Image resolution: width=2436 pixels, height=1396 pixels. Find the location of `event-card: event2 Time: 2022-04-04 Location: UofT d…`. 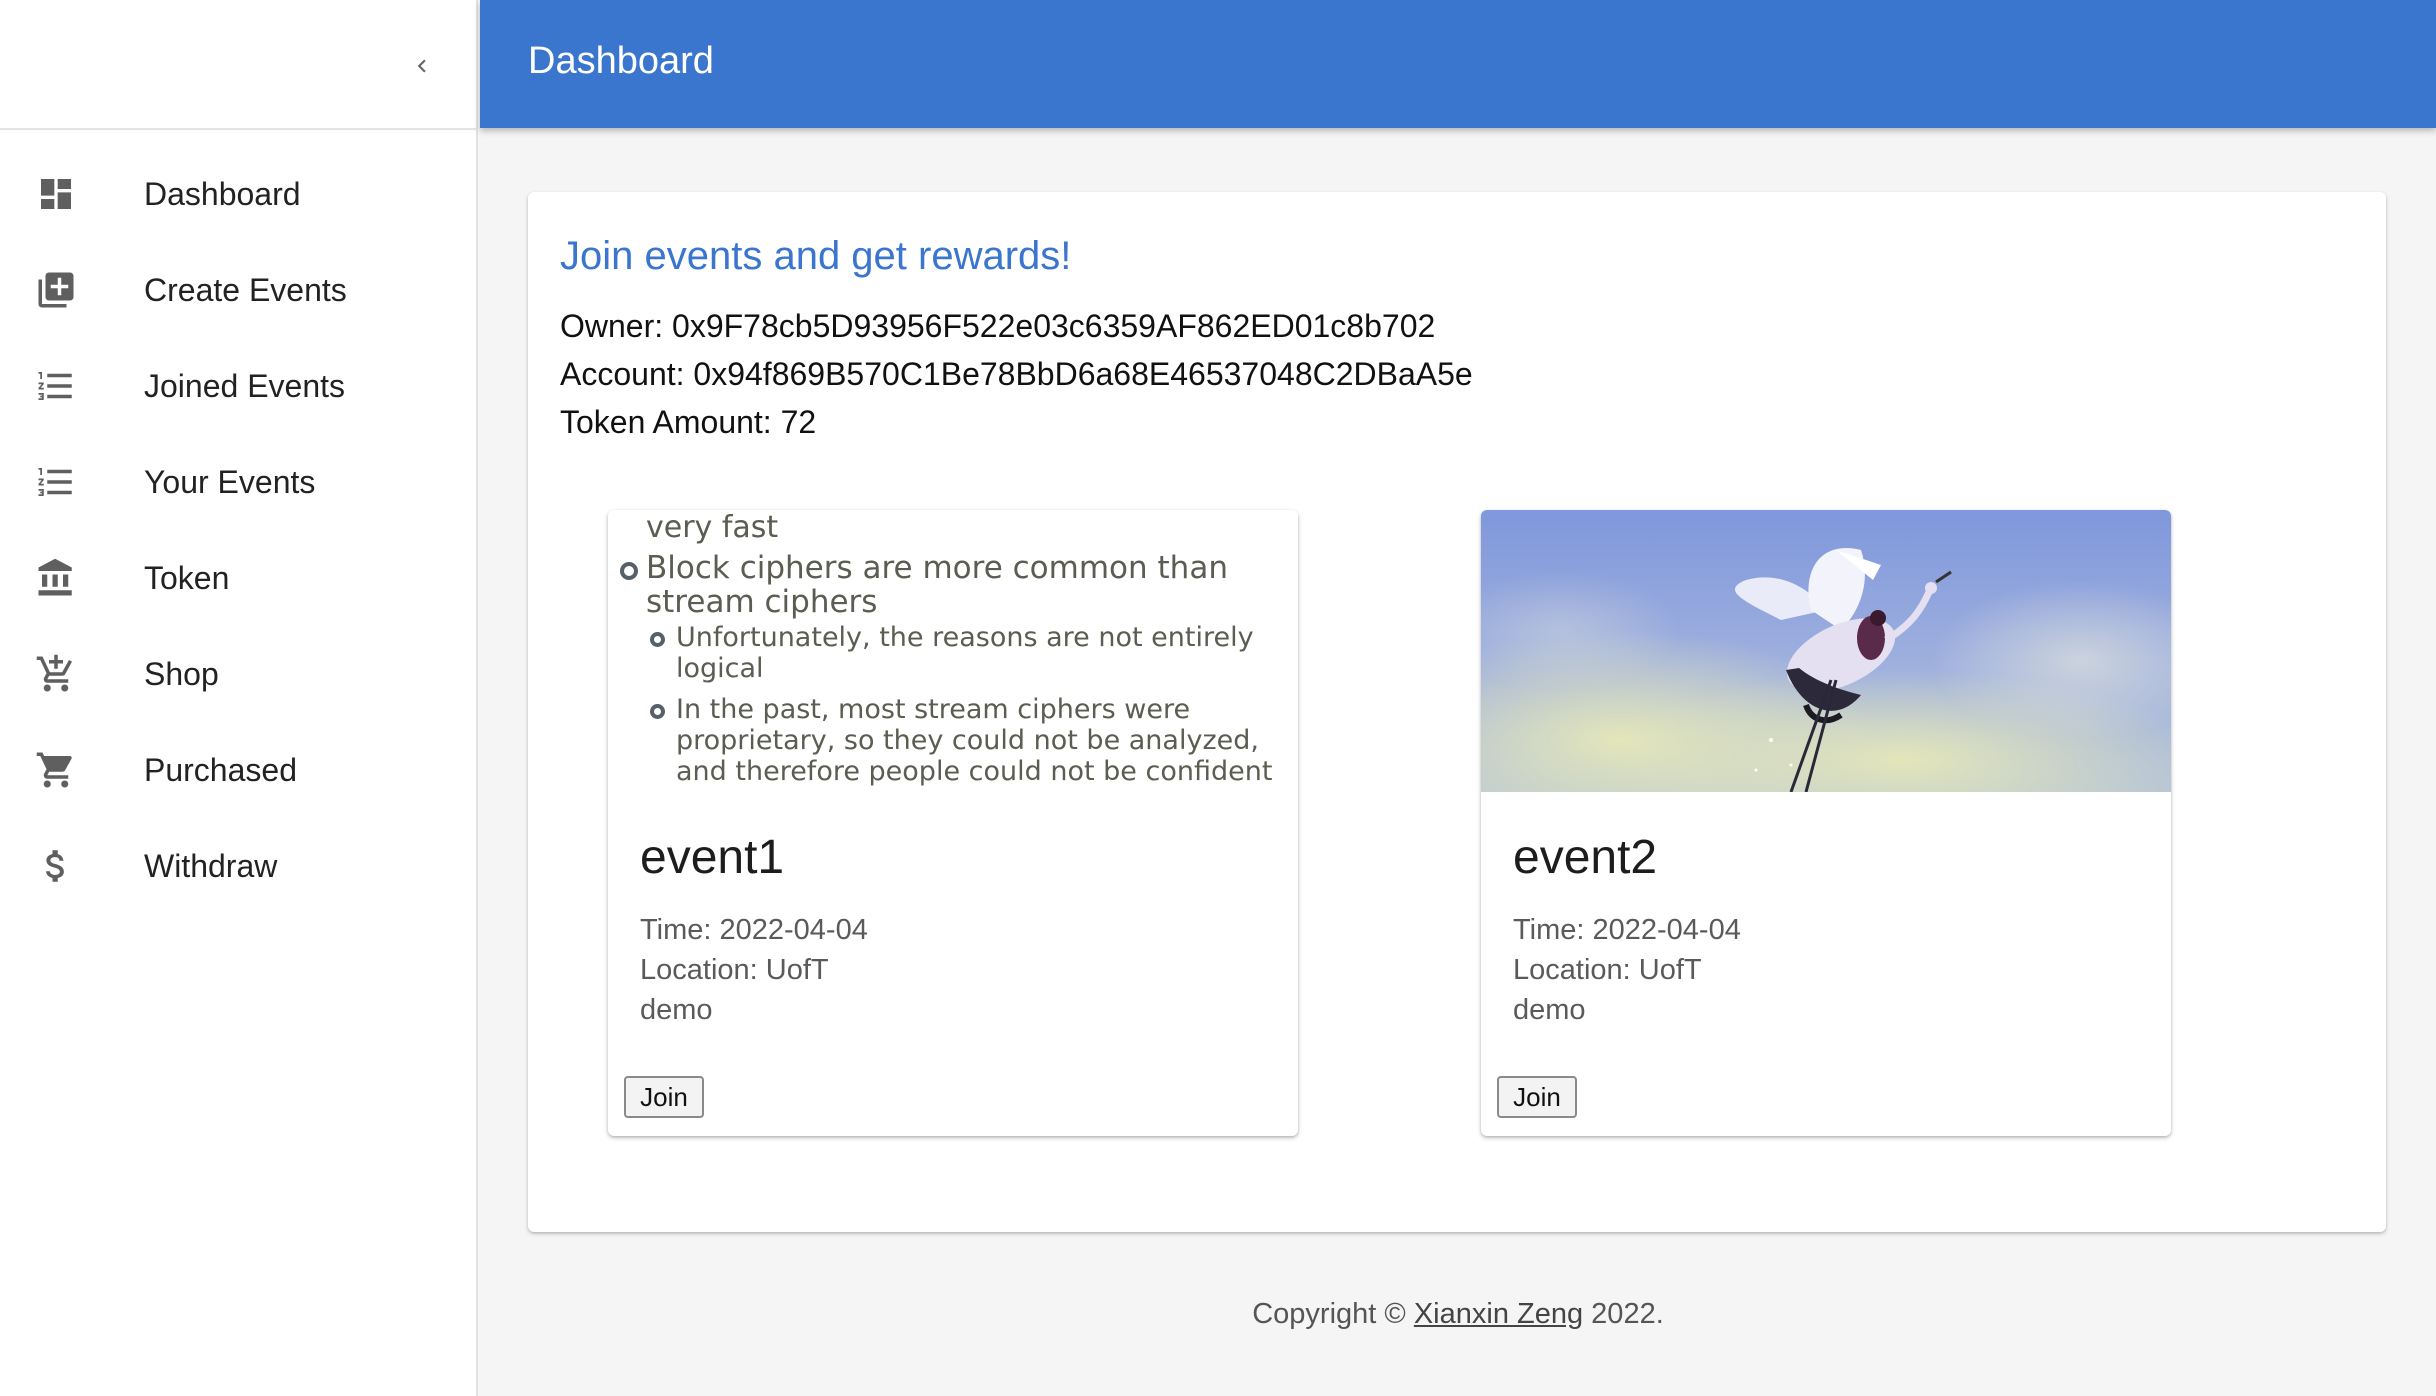

event-card: event2 Time: 2022-04-04 Location: UofT d… is located at coordinates (1826, 823).